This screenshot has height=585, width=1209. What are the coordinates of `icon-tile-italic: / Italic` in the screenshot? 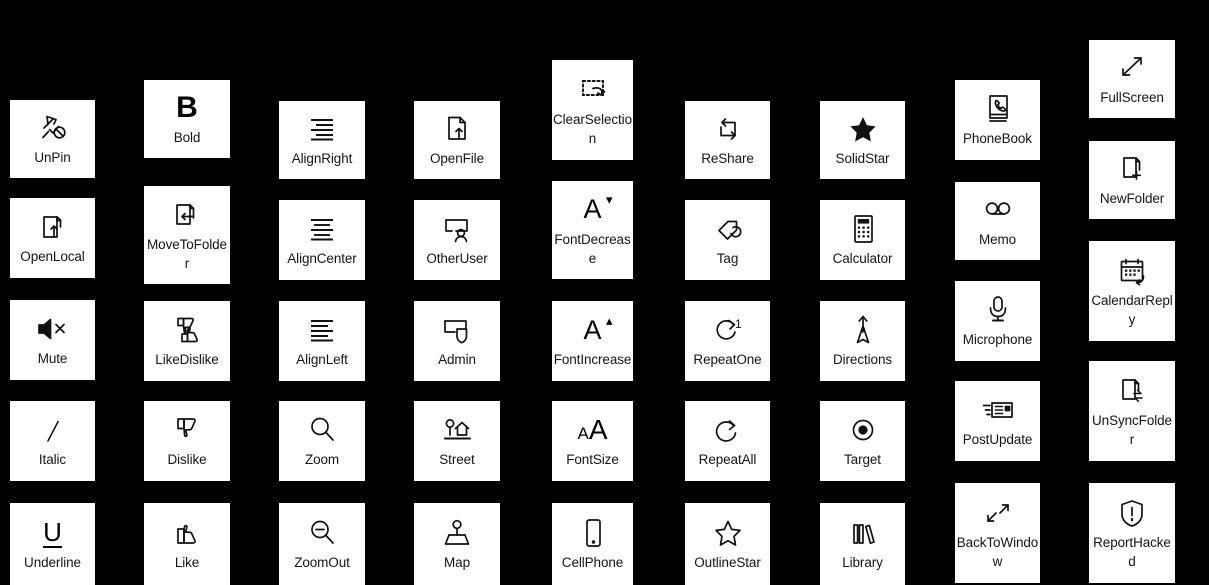 It's located at (52, 441).